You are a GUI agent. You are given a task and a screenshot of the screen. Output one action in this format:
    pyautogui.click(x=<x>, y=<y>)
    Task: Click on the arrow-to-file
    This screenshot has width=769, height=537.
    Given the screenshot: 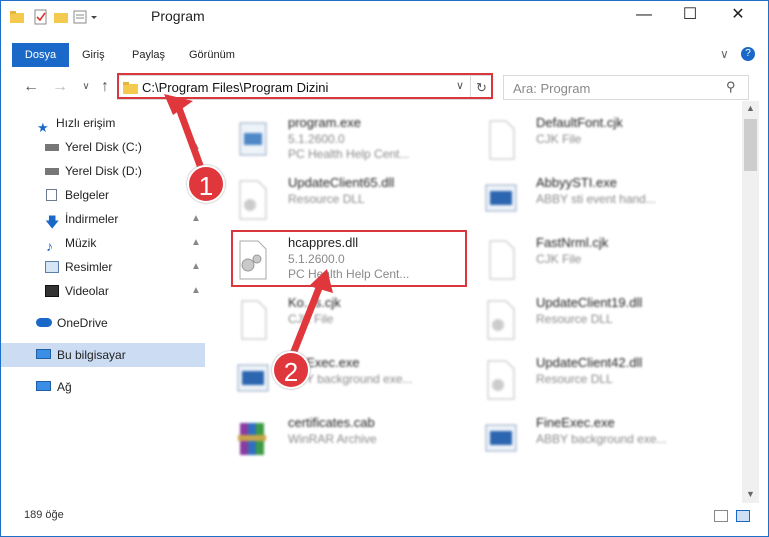 What is the action you would take?
    pyautogui.click(x=306, y=321)
    